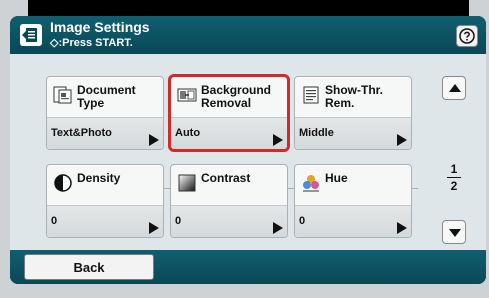 This screenshot has height=298, width=489. Describe the element at coordinates (311, 183) in the screenshot. I see `hue-icon` at that location.